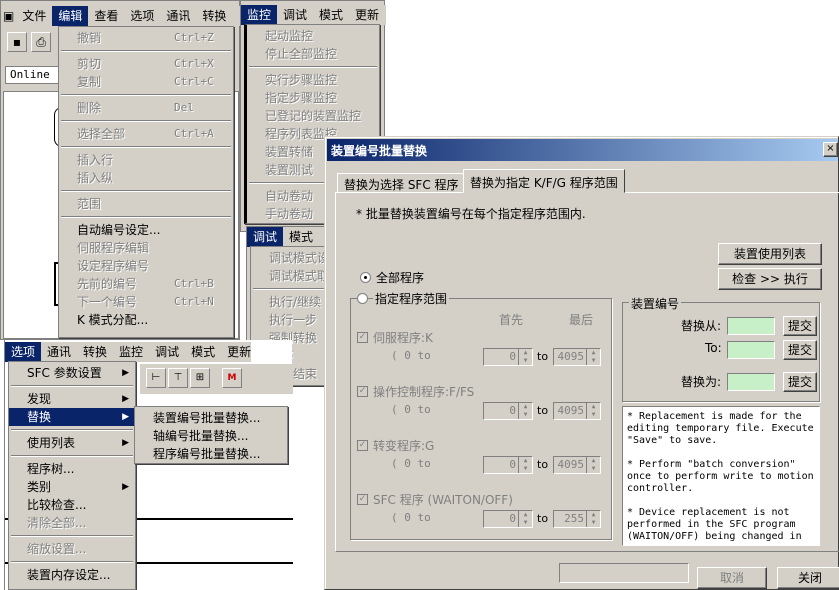  Describe the element at coordinates (830, 149) in the screenshot. I see `close-icon: ×` at that location.